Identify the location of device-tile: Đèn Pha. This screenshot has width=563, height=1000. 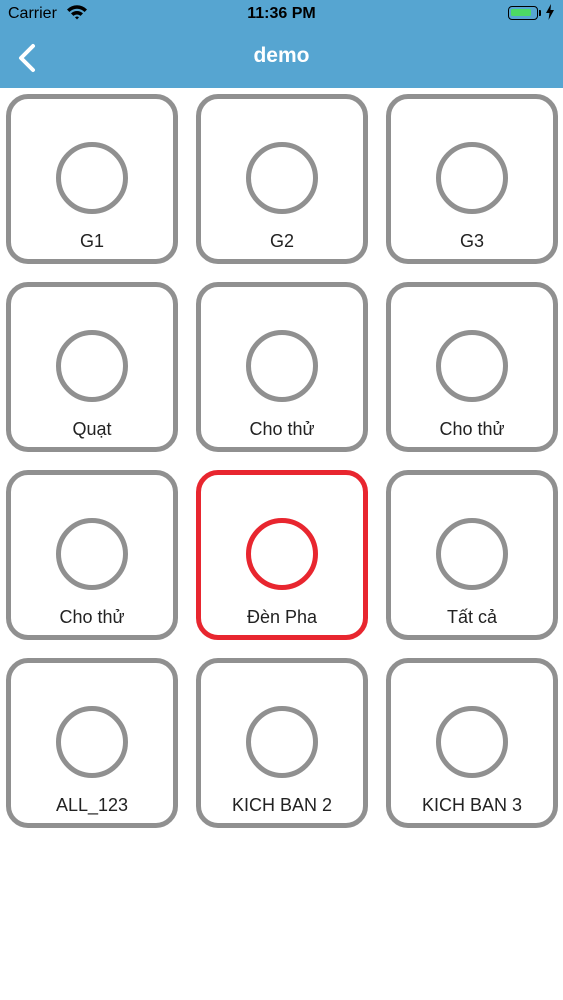
(282, 555).